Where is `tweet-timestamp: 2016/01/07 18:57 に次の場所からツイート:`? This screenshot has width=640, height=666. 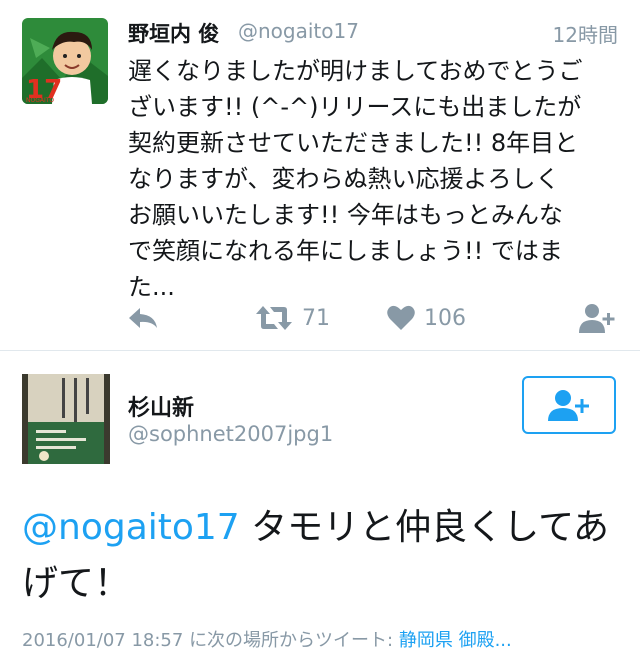
tweet-timestamp: 2016/01/07 18:57 に次の場所からツイート: is located at coordinates (210, 640).